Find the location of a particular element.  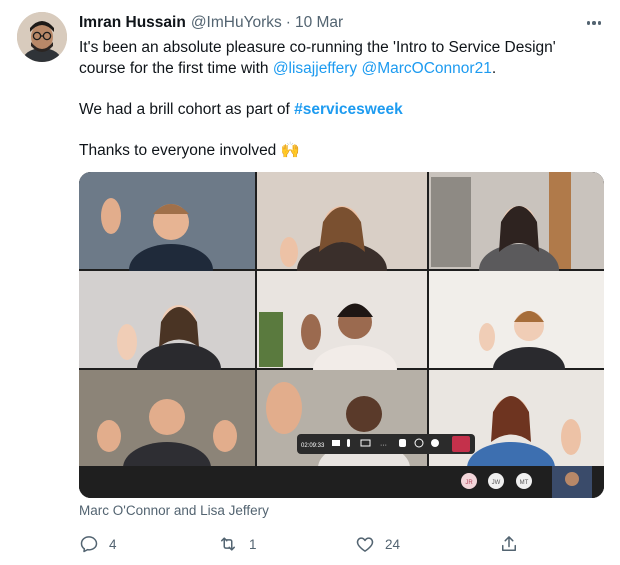

tweet-line-4-text: Thanks to everyone involved is located at coordinates (178, 150).